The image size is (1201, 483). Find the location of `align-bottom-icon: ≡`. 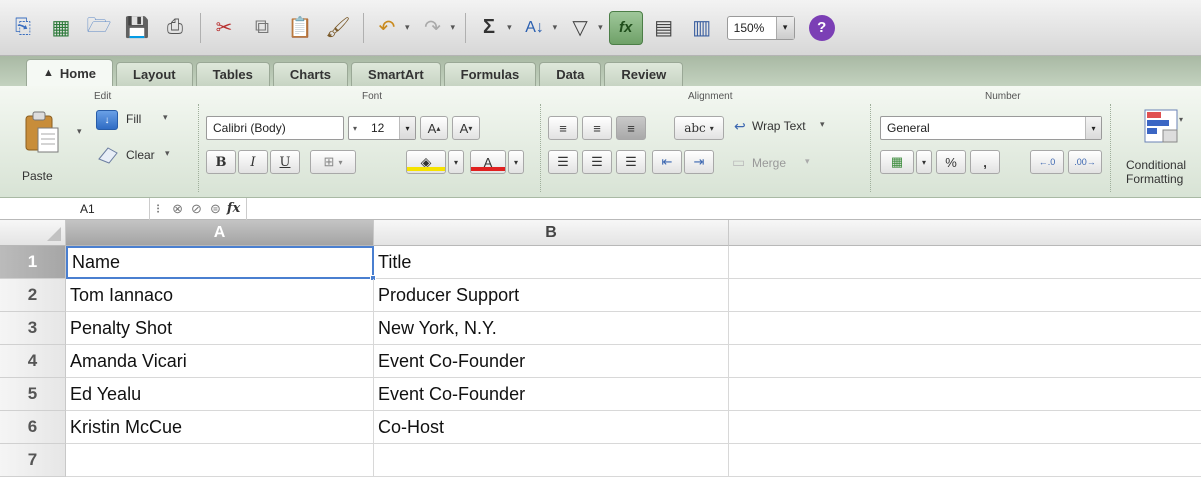

align-bottom-icon: ≡ is located at coordinates (631, 128).